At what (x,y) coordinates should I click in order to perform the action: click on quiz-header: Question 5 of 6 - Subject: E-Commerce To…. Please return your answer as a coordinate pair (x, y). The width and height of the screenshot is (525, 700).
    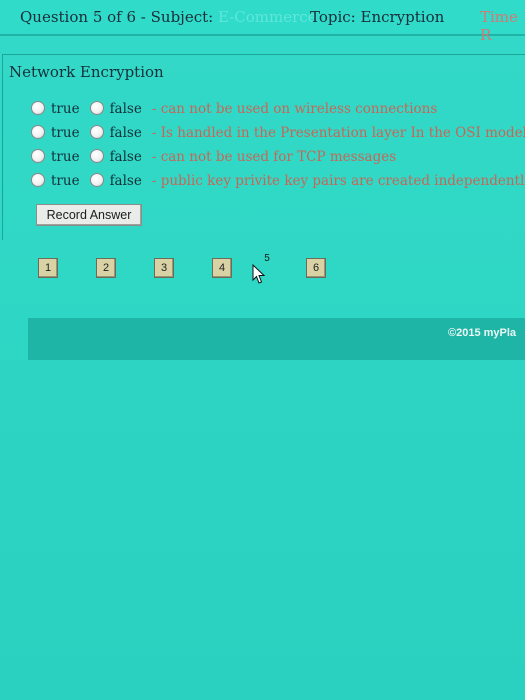
    Looking at the image, I should click on (262, 22).